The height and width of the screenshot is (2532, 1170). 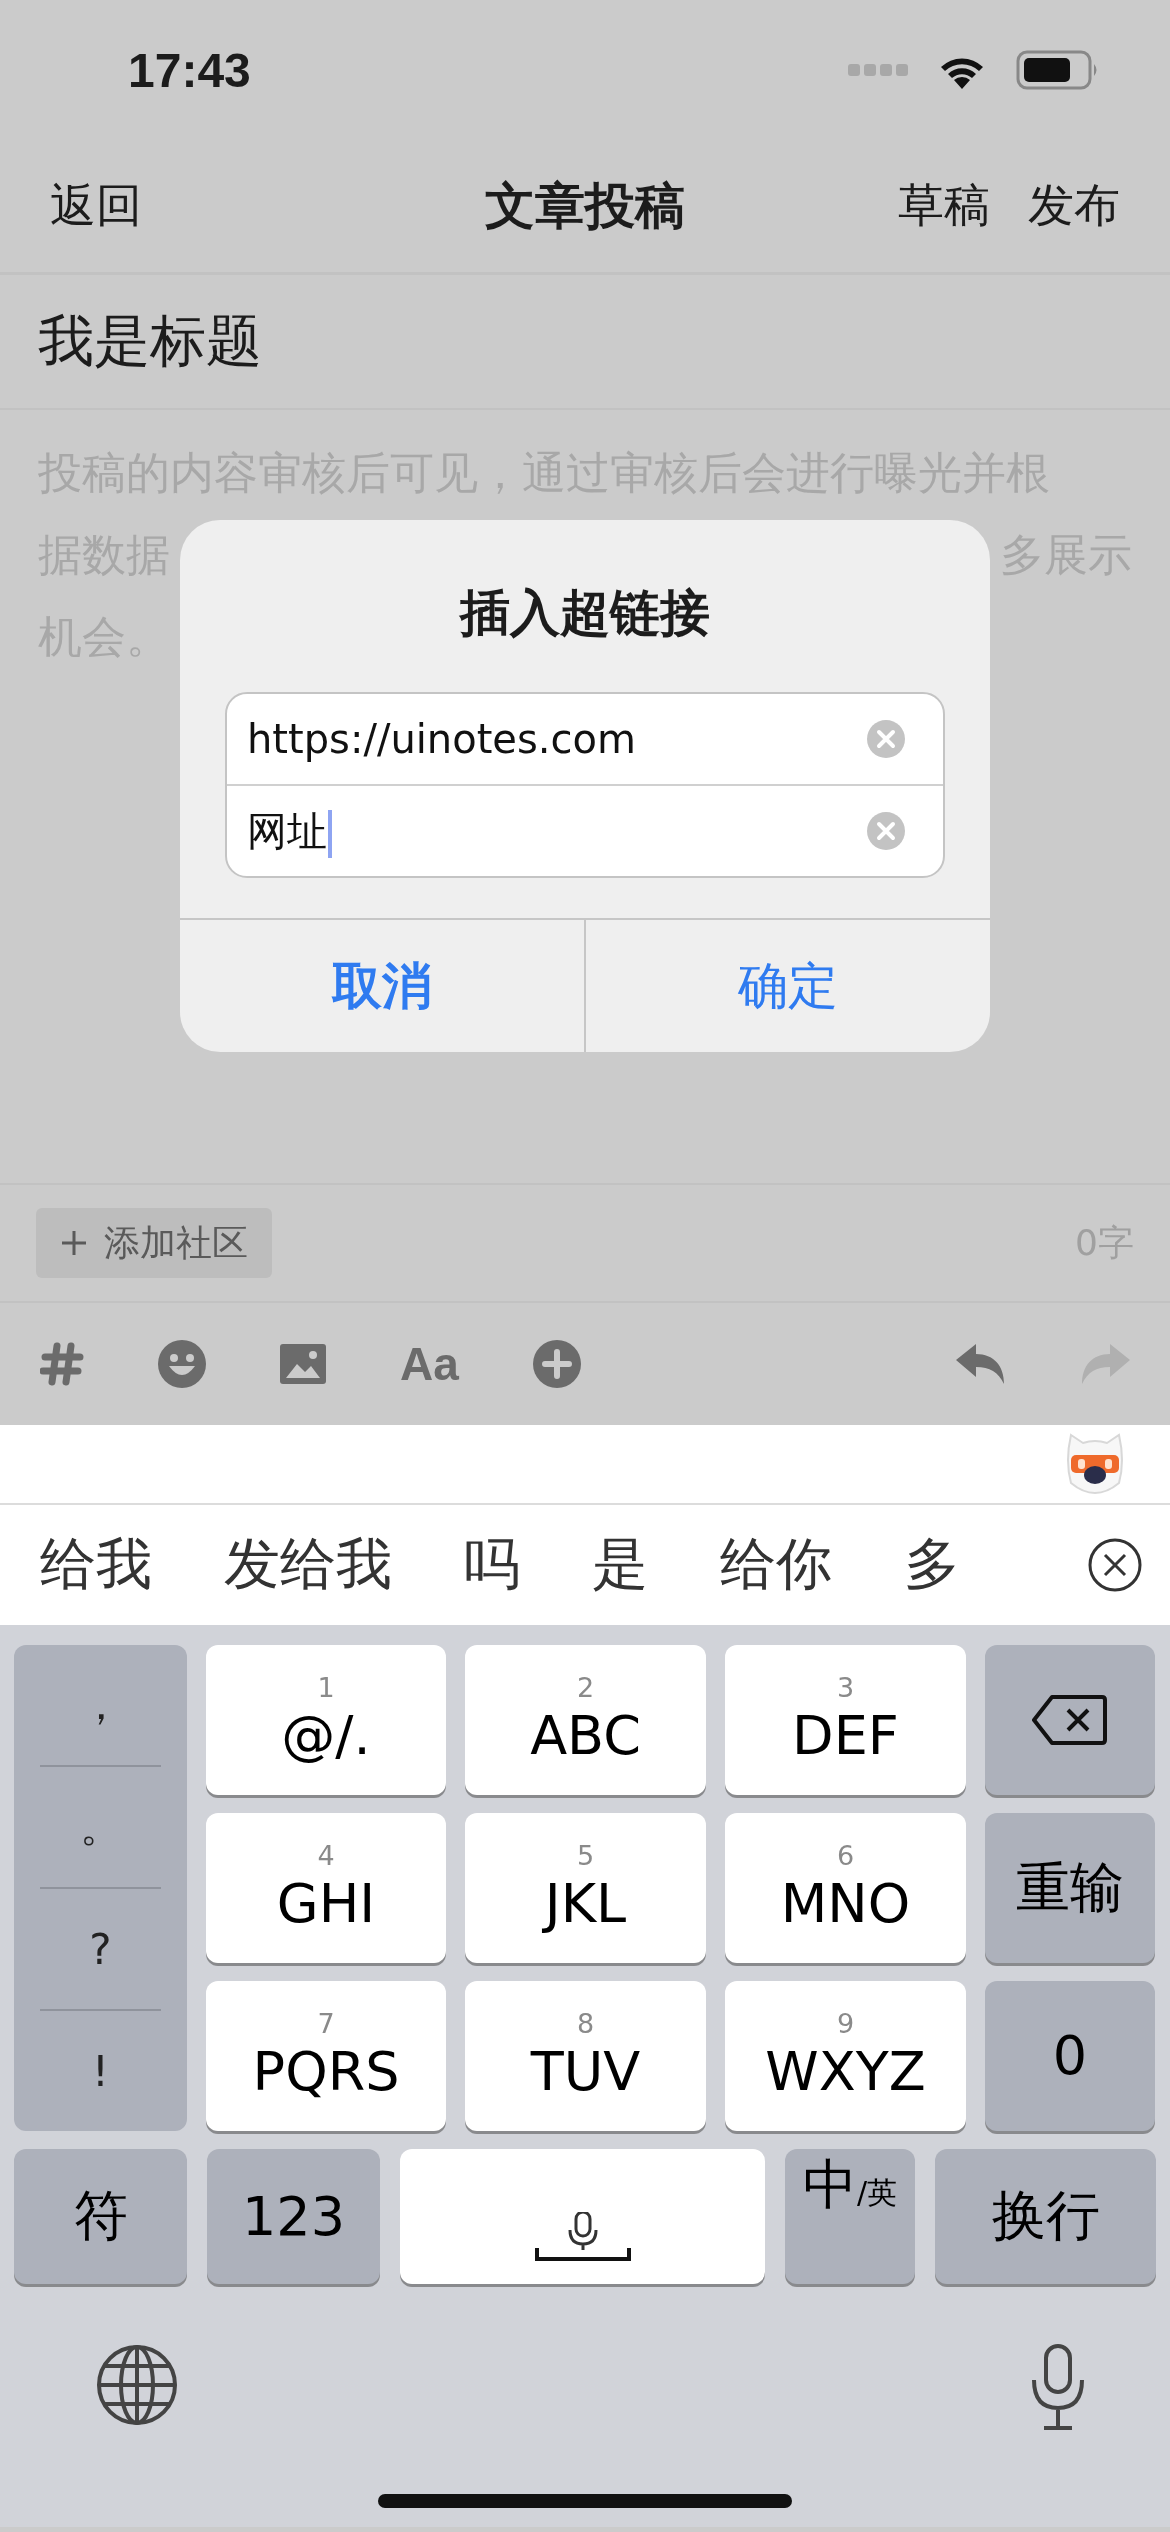 I want to click on candidate-word: 给我, so click(x=96, y=1565).